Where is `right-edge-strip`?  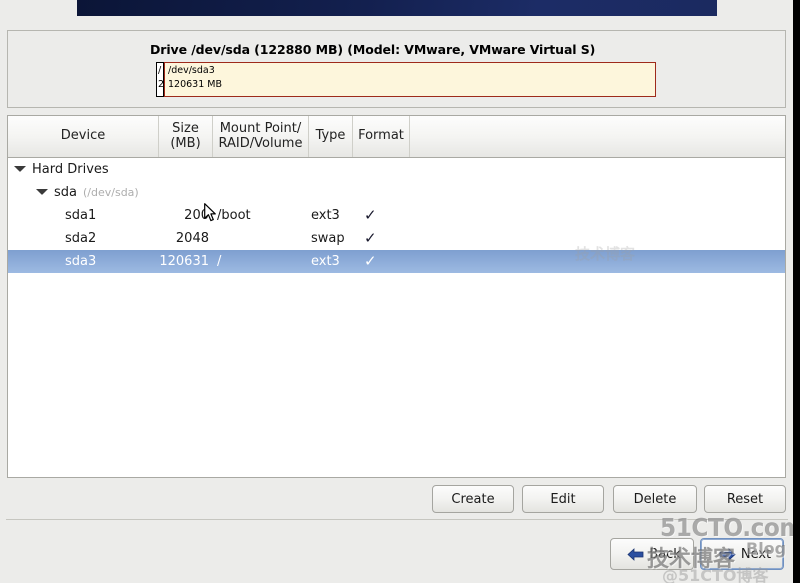
right-edge-strip is located at coordinates (796, 291).